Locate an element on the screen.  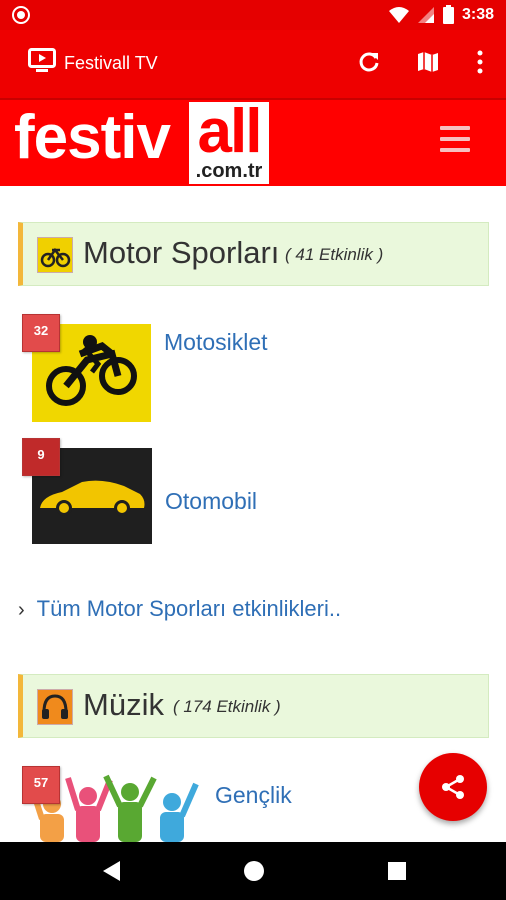
all-motor-sporlari-link: › Tüm Motor Sporları etkinlikleri.. is located at coordinates (179, 609).